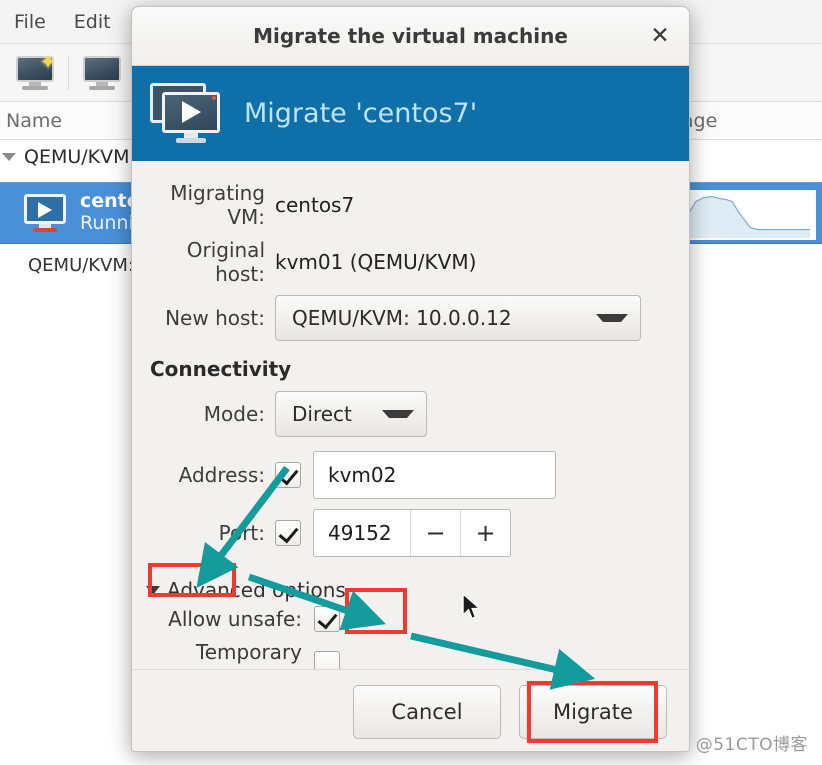 The height and width of the screenshot is (765, 822). I want to click on advanced-options-expander: Advanced options, so click(246, 590).